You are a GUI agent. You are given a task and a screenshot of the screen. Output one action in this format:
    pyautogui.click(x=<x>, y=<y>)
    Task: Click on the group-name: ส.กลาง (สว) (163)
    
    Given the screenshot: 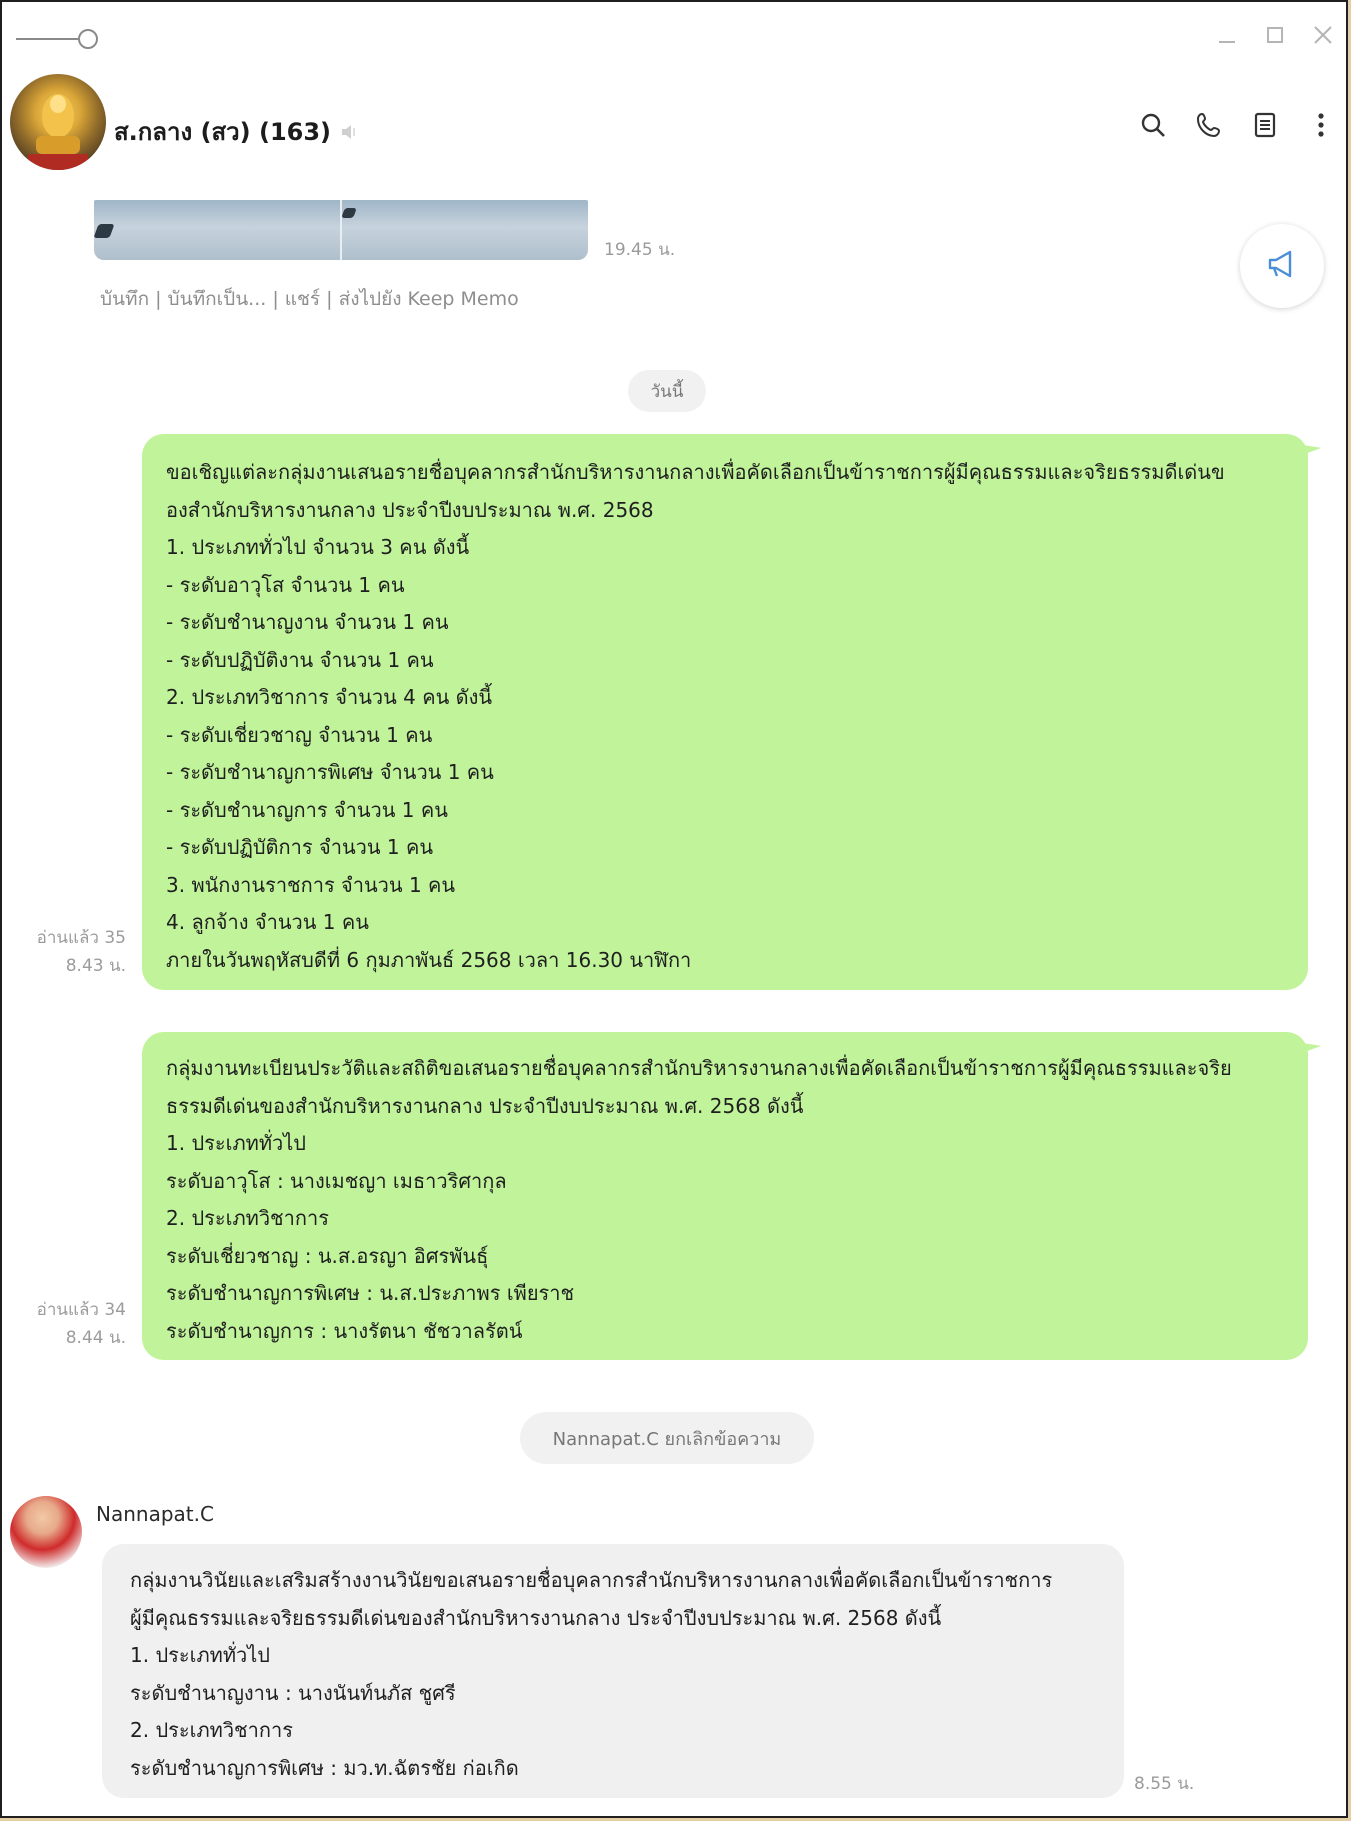 What is the action you would take?
    pyautogui.click(x=237, y=131)
    